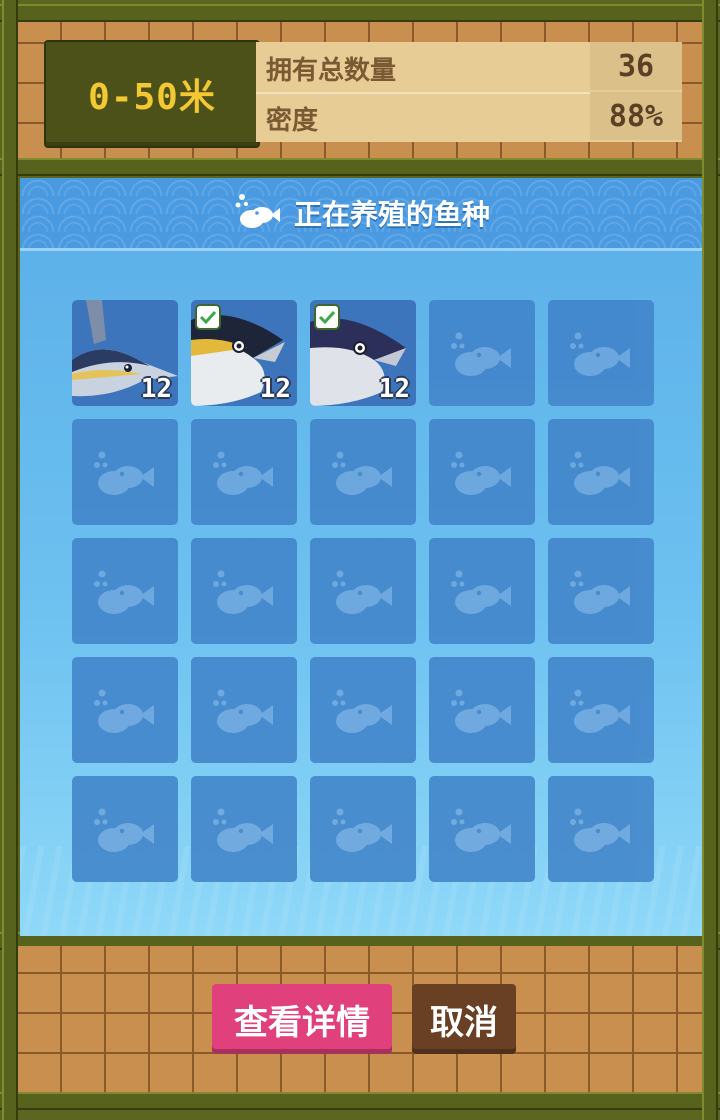 Image resolution: width=720 pixels, height=1120 pixels. Describe the element at coordinates (257, 213) in the screenshot. I see `fish-bubbles-icon` at that location.